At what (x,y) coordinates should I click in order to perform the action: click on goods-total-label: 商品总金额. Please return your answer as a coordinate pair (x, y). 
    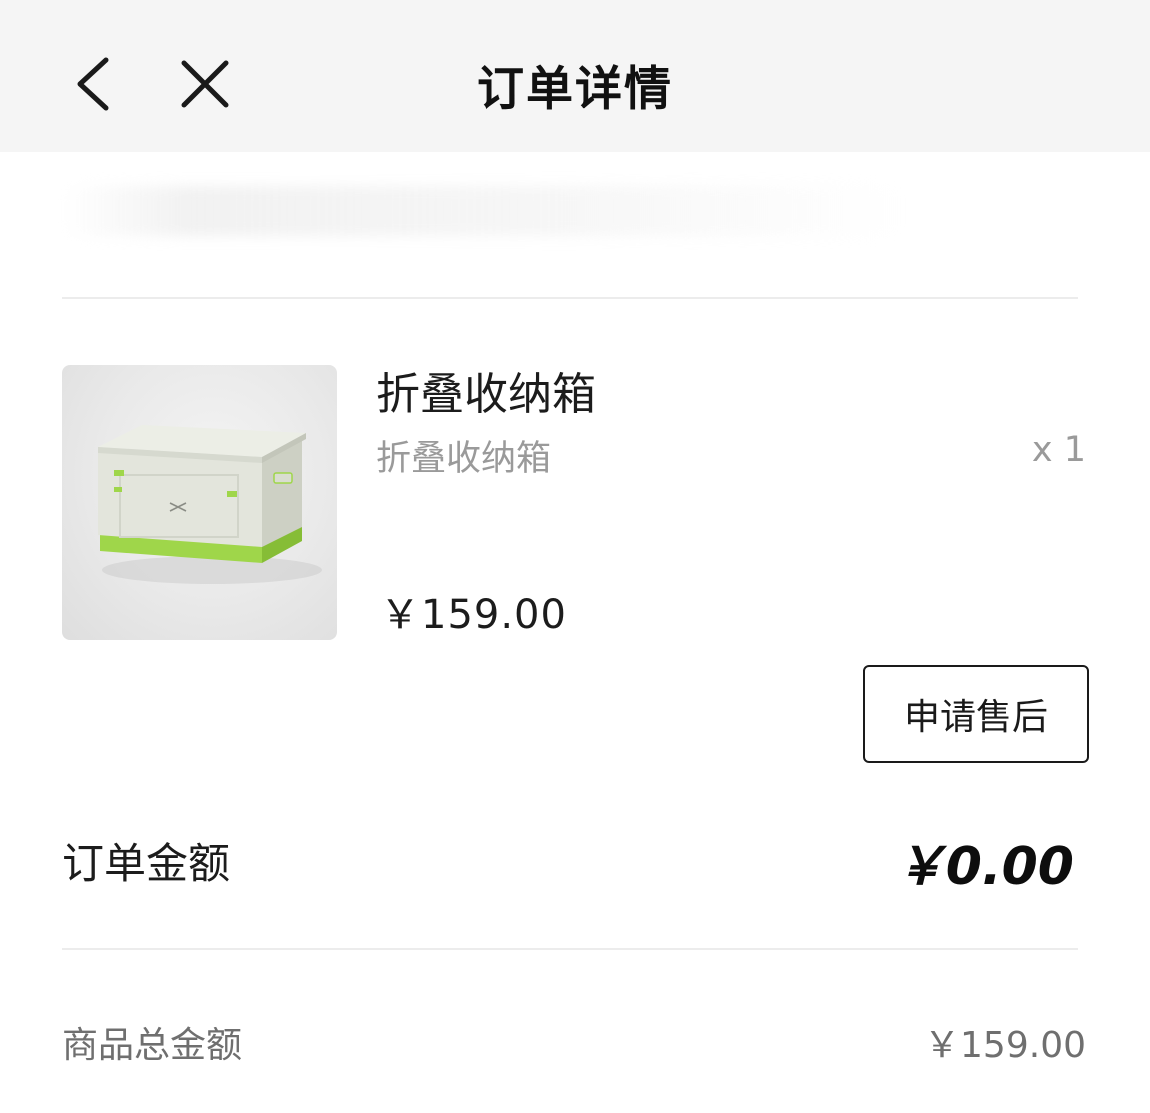
    Looking at the image, I should click on (152, 1045).